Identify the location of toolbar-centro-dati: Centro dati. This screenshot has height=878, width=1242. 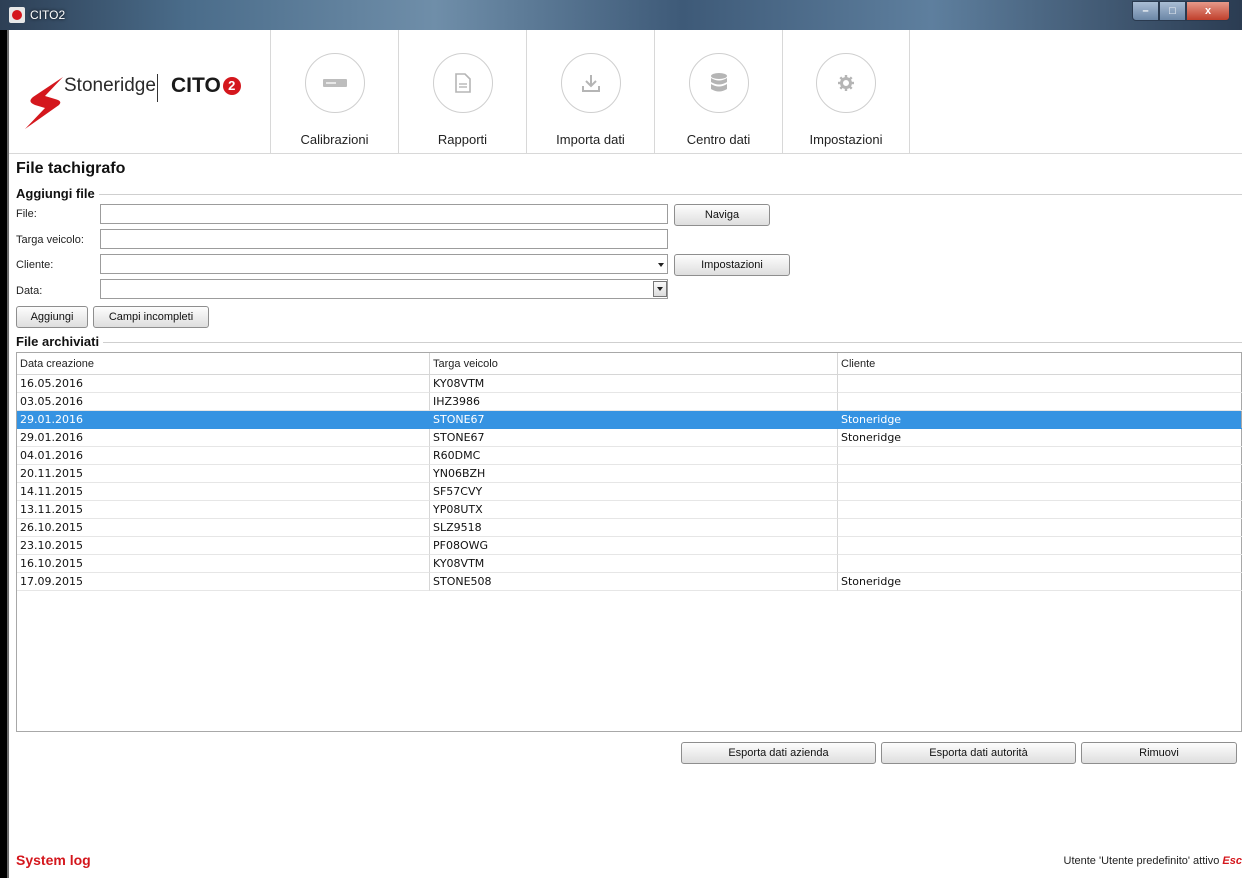
(718, 92).